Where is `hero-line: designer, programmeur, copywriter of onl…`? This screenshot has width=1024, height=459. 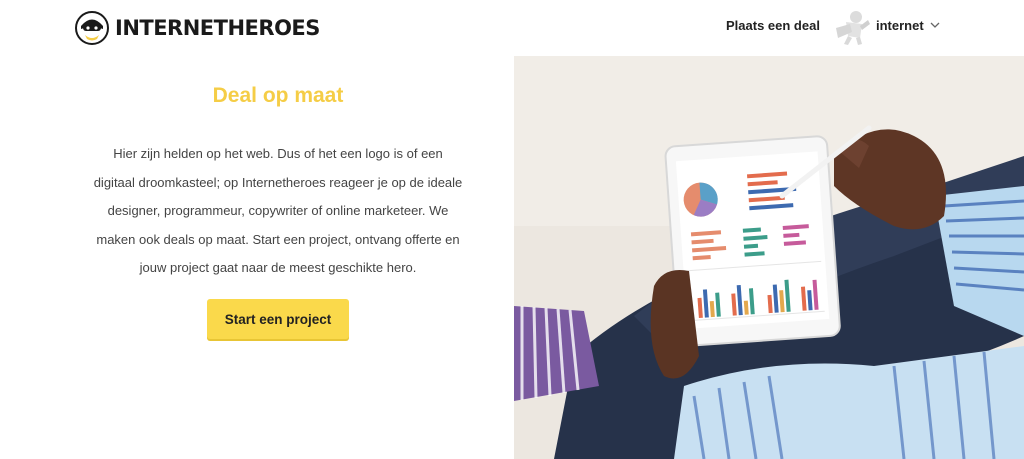
hero-line: designer, programmeur, copywriter of onl… is located at coordinates (278, 211).